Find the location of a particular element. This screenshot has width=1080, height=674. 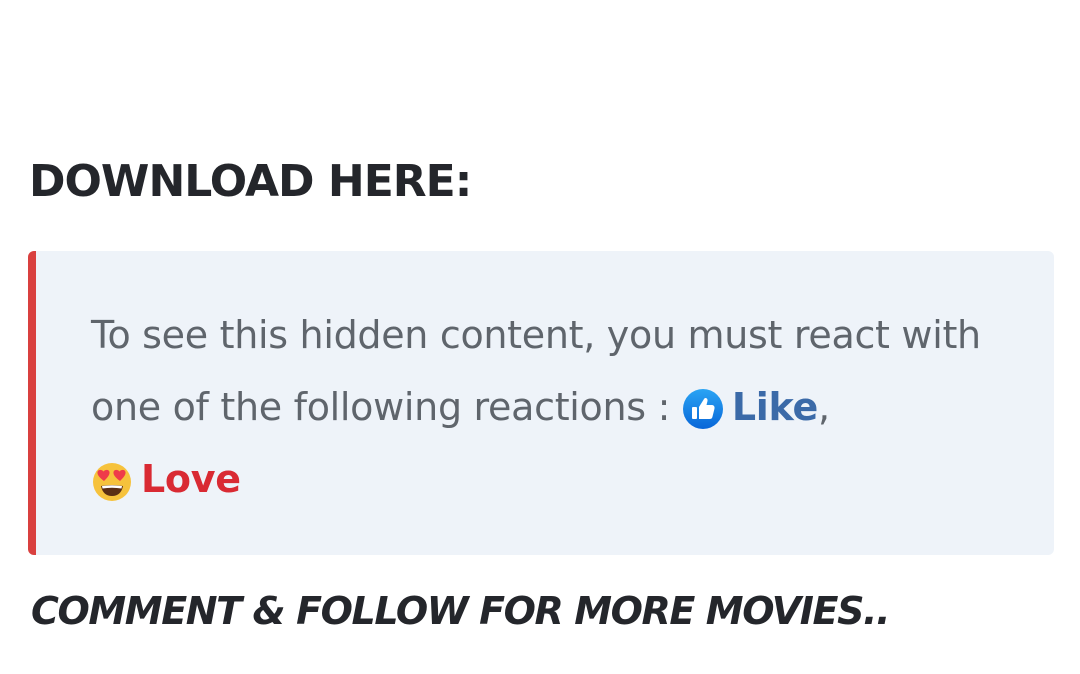

reaction-love: Love is located at coordinates (166, 479).